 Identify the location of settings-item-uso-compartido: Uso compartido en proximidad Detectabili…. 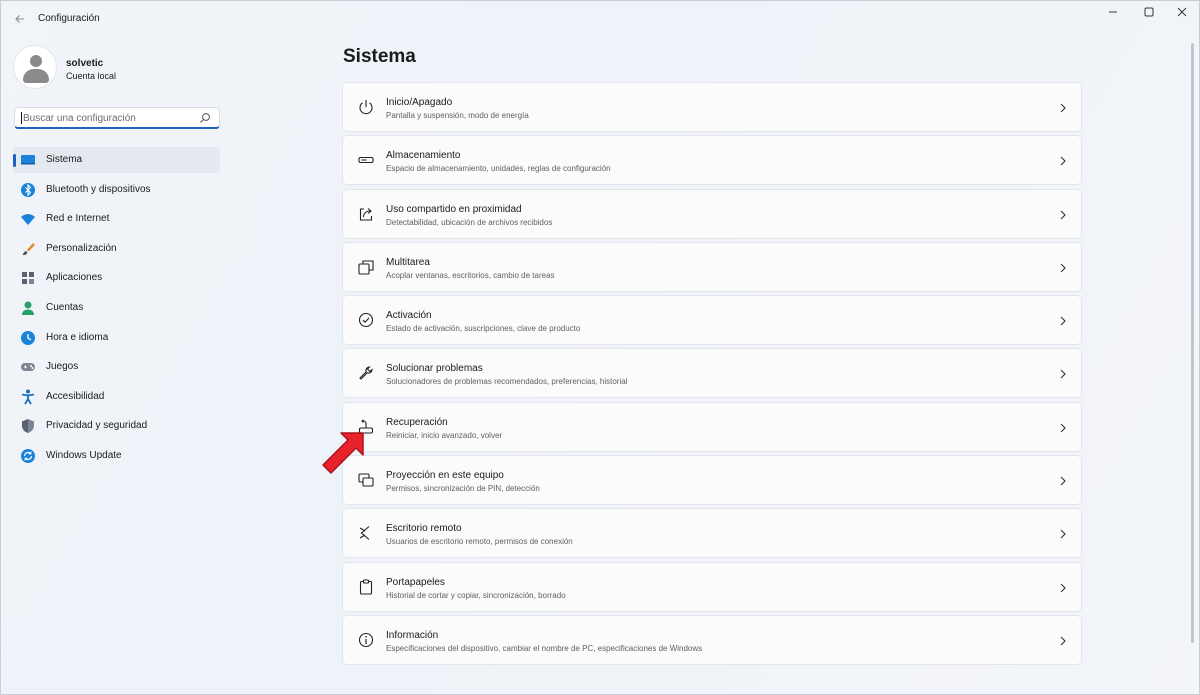
(712, 213).